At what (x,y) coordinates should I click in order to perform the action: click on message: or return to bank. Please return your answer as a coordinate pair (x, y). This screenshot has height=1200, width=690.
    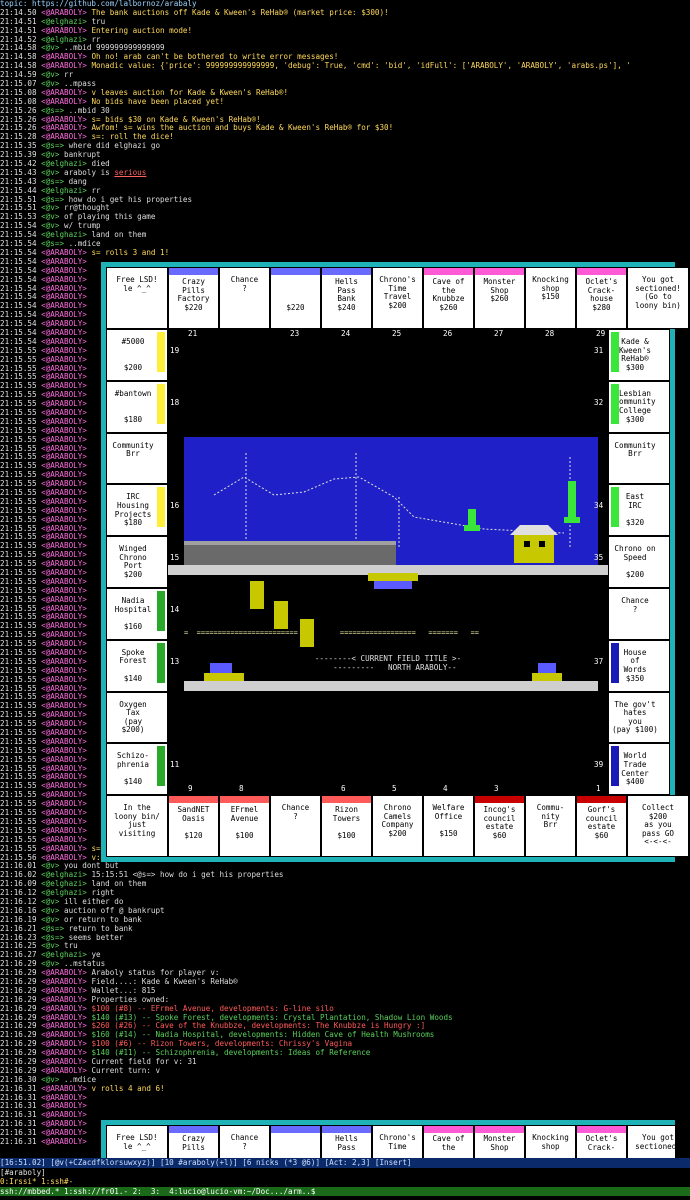
    Looking at the image, I should click on (103, 919).